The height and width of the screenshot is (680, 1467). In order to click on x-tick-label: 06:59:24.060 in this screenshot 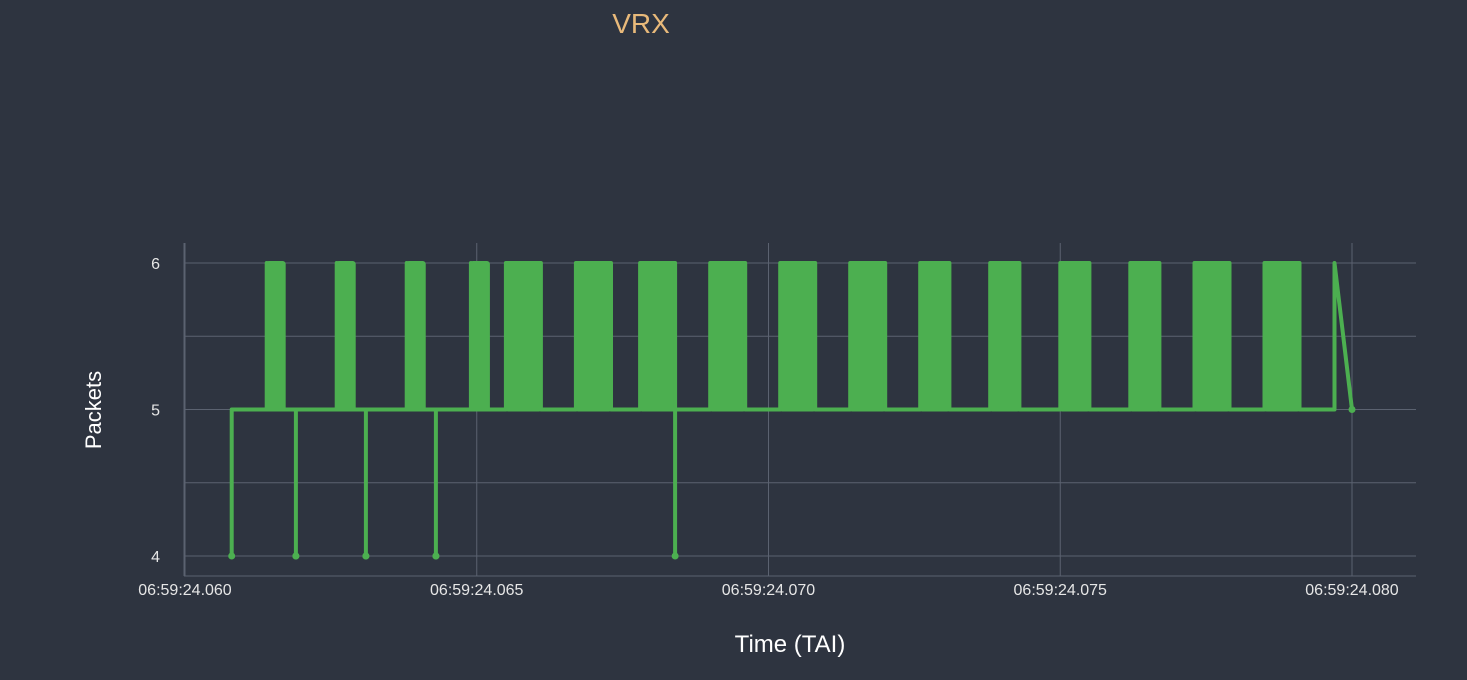, I will do `click(185, 590)`.